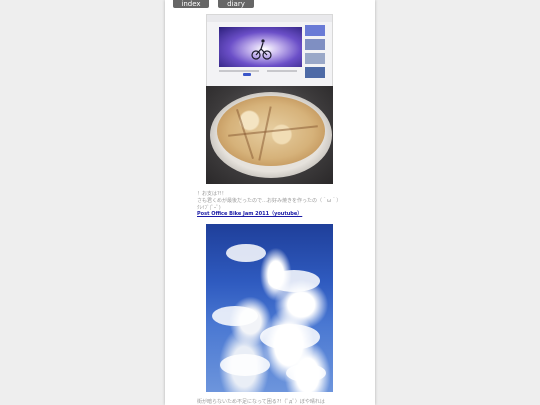 The height and width of the screenshot is (405, 540). I want to click on bike-jump-hero-image, so click(260, 47).